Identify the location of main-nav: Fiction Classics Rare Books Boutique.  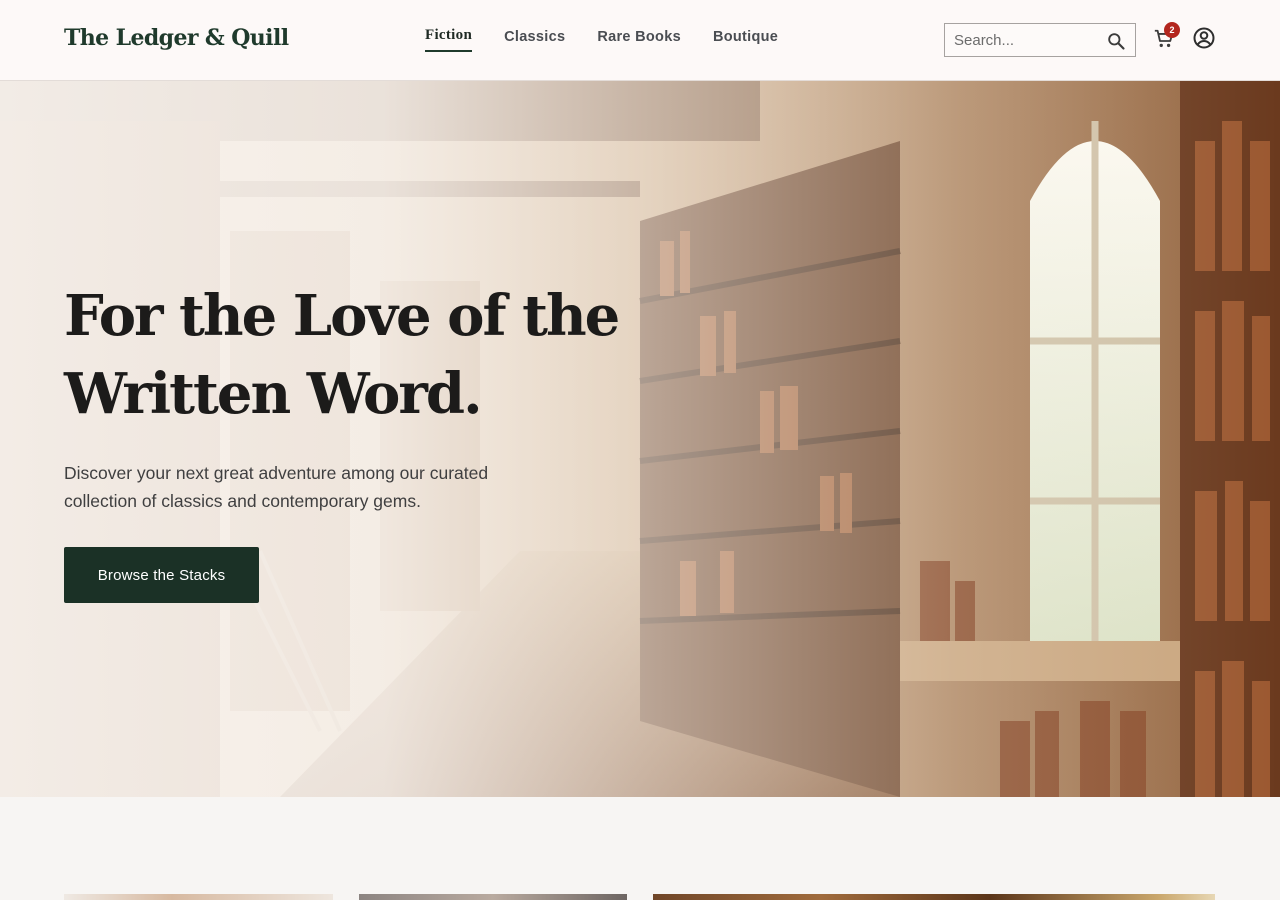
(617, 39).